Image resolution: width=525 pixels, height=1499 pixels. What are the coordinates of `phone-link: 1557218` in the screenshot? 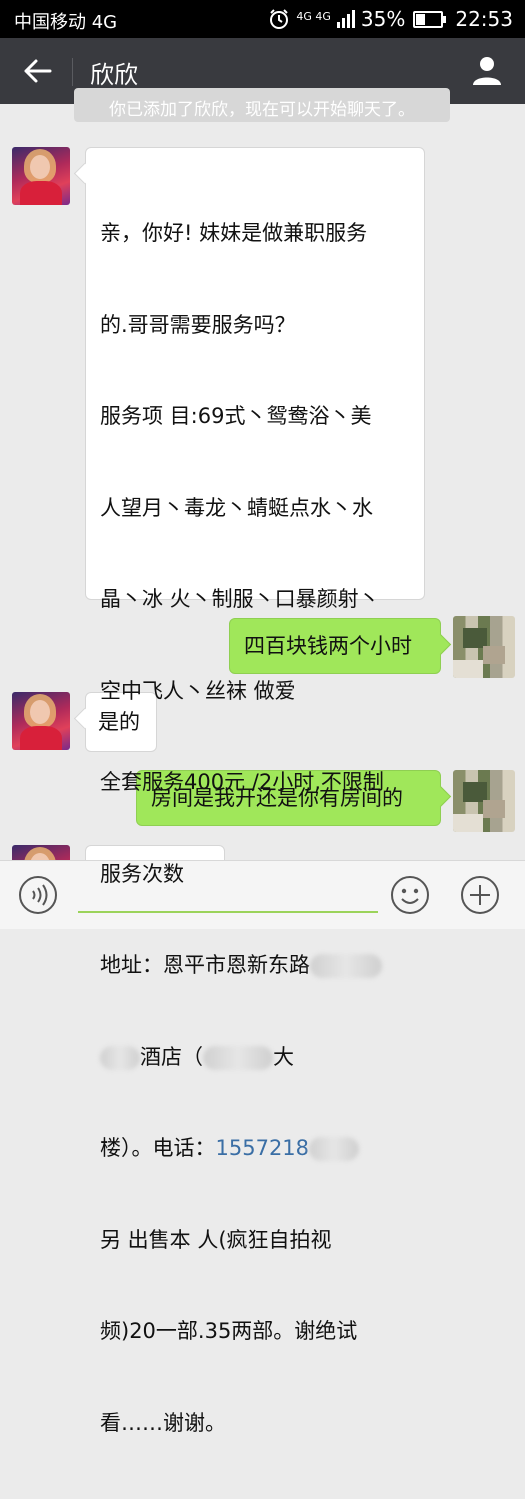 It's located at (263, 1148).